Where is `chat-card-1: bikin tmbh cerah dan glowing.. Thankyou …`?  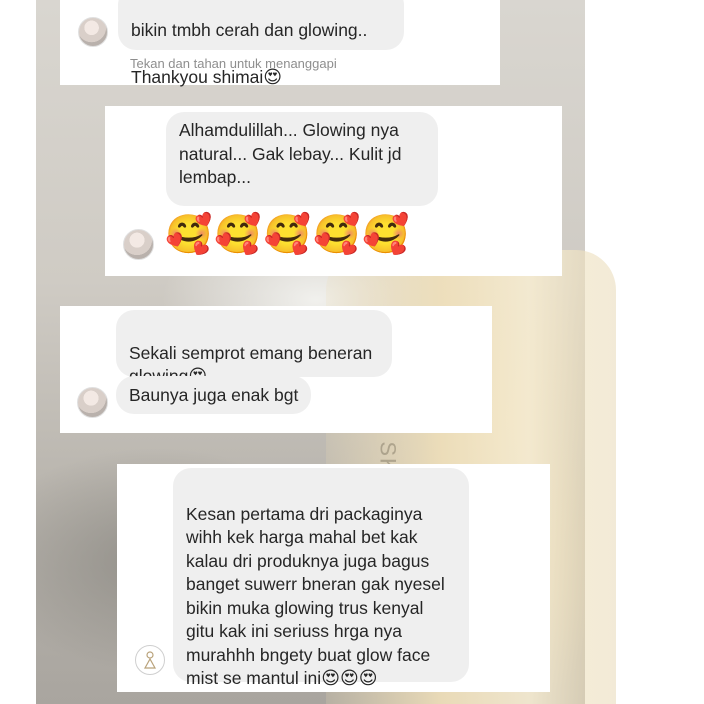
chat-card-1: bikin tmbh cerah dan glowing.. Thankyou … is located at coordinates (280, 43).